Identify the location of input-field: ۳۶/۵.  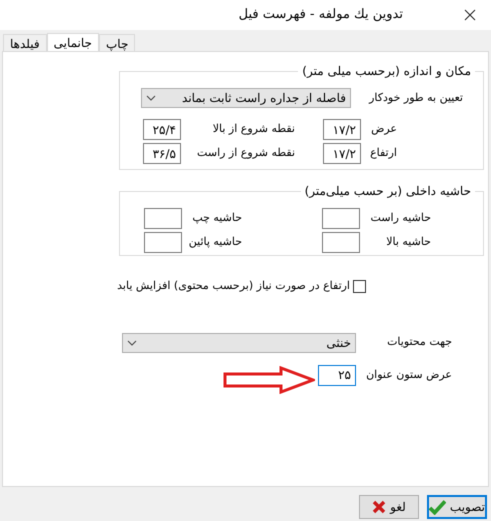
(162, 153).